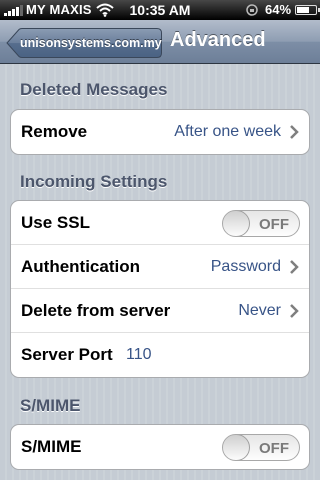 This screenshot has height=480, width=320. I want to click on smime-label: S/MIME, so click(51, 446).